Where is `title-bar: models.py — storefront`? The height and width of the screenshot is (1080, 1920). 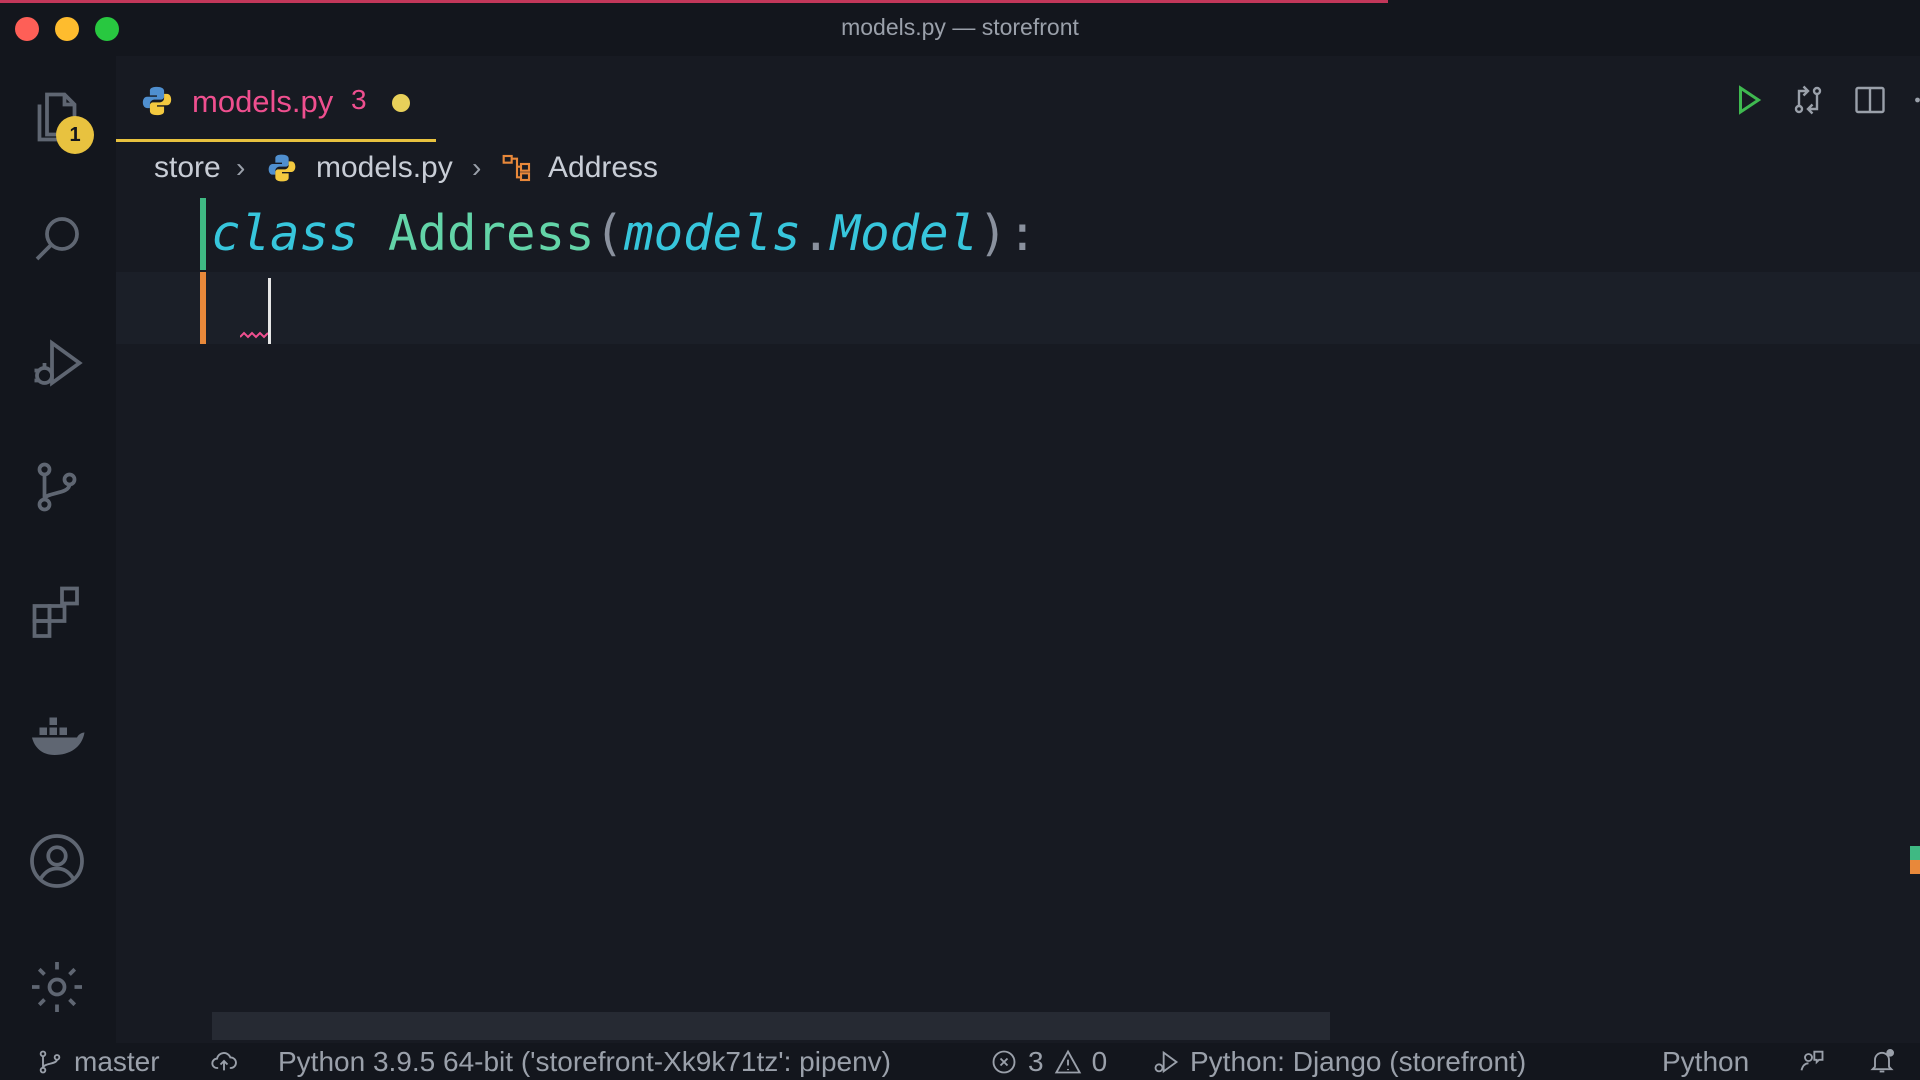 title-bar: models.py — storefront is located at coordinates (960, 28).